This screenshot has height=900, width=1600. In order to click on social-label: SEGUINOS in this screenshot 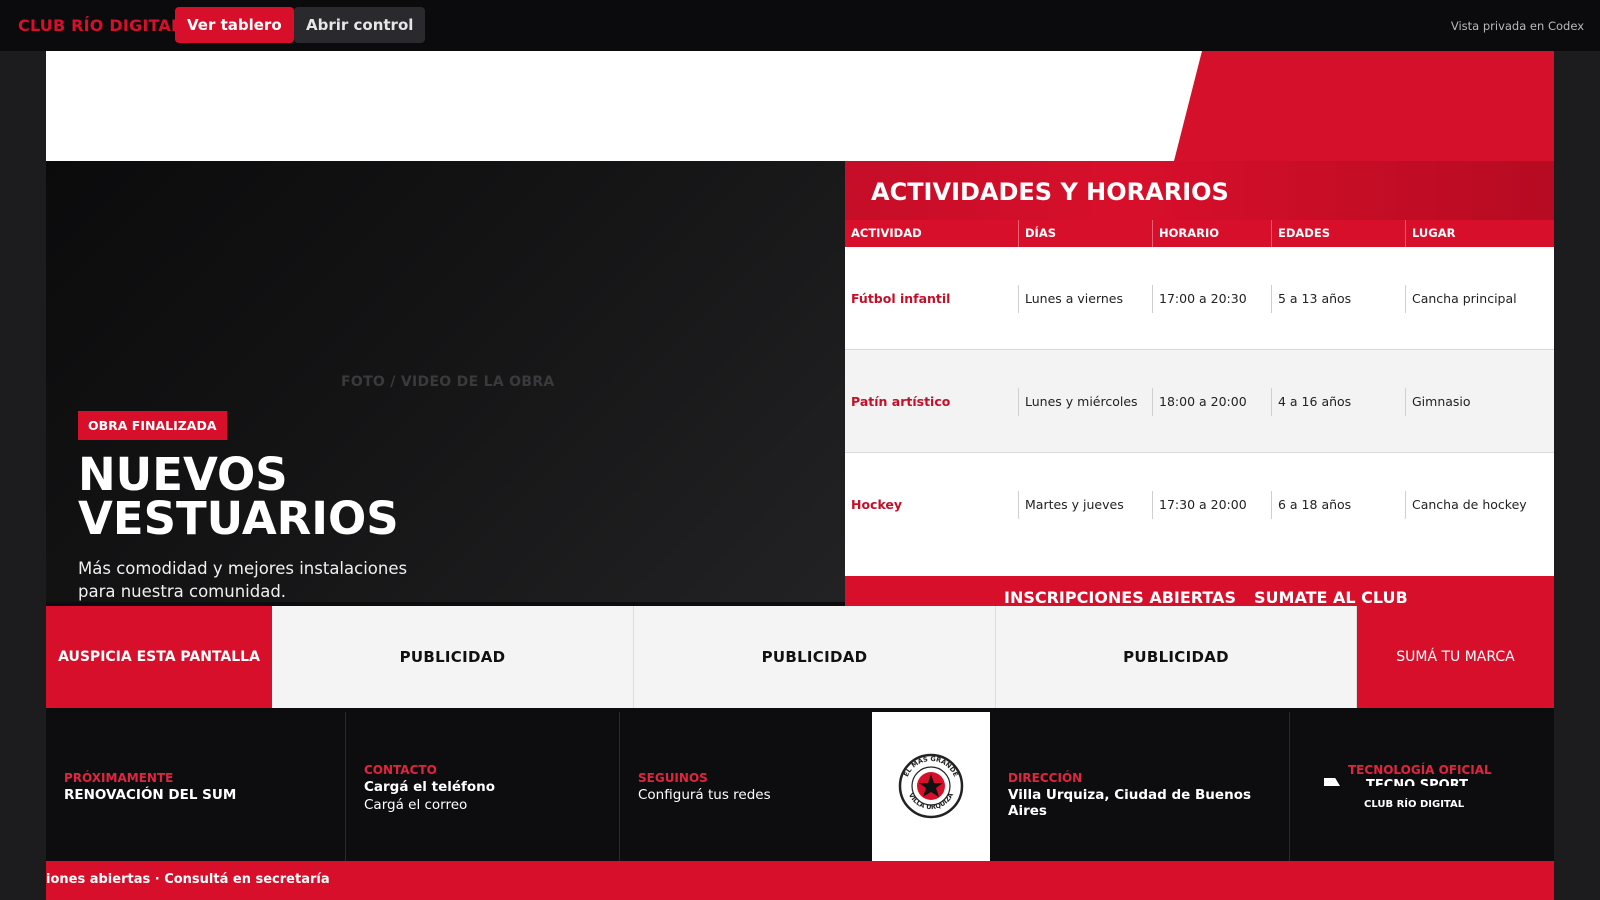, I will do `click(673, 778)`.